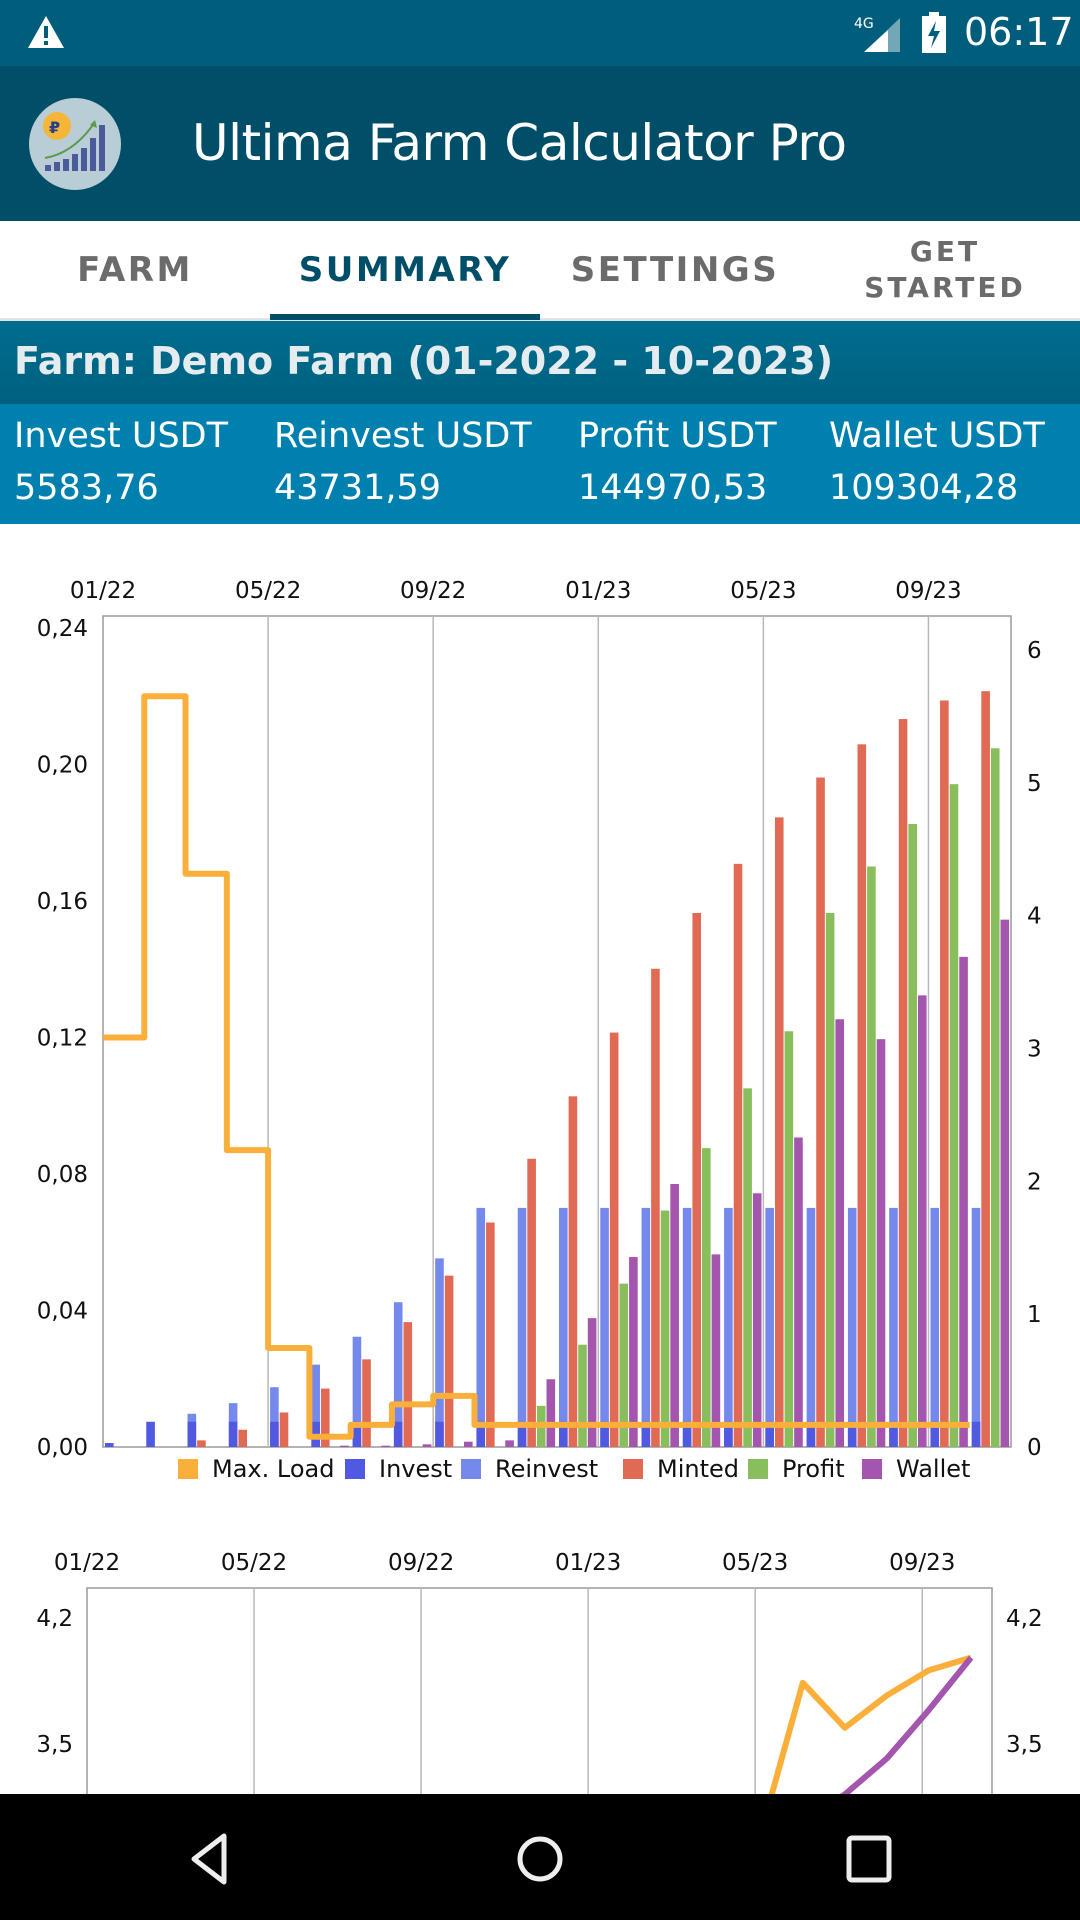  Describe the element at coordinates (1034, 784) in the screenshot. I see `y-right-tick-label: 5` at that location.